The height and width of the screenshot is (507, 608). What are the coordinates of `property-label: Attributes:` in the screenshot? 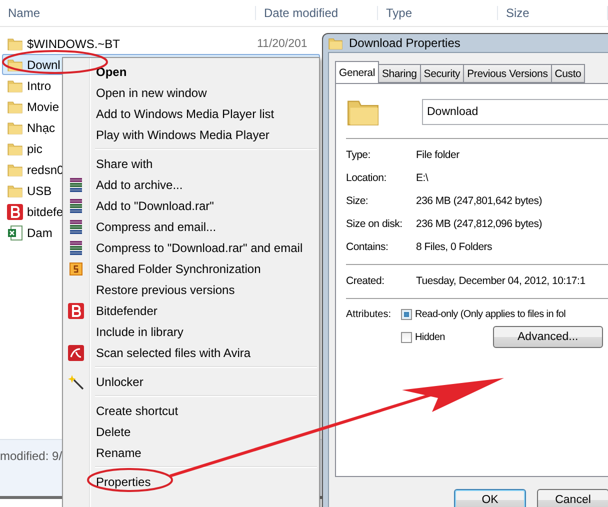 It's located at (369, 315).